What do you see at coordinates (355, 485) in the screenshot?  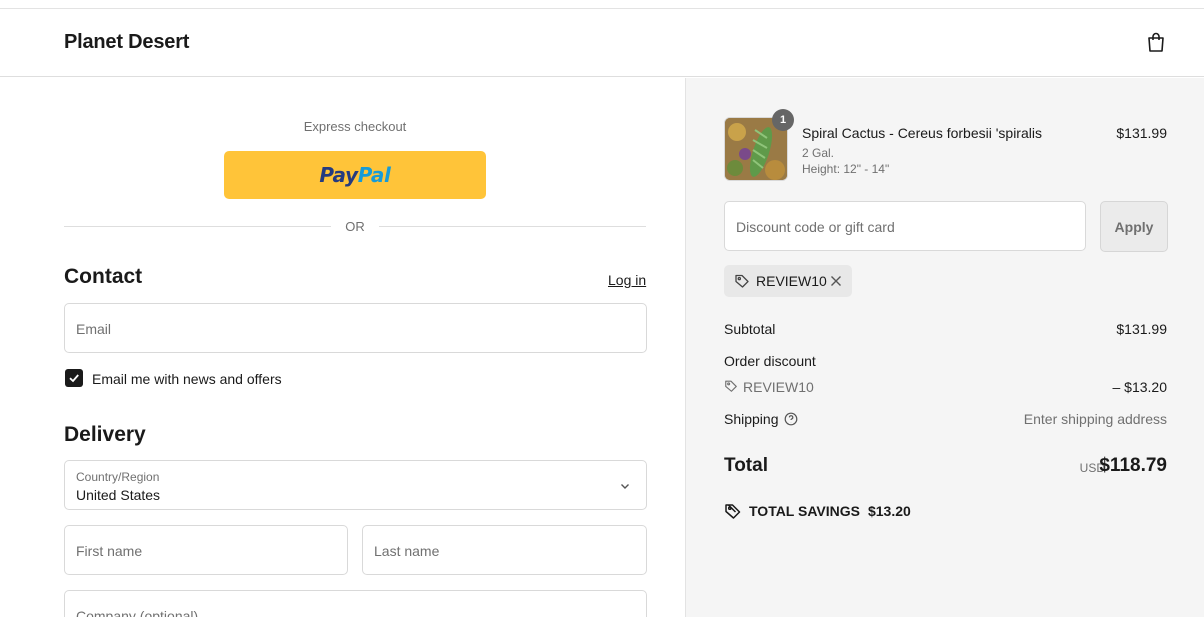 I see `country-select: Country/Region United States` at bounding box center [355, 485].